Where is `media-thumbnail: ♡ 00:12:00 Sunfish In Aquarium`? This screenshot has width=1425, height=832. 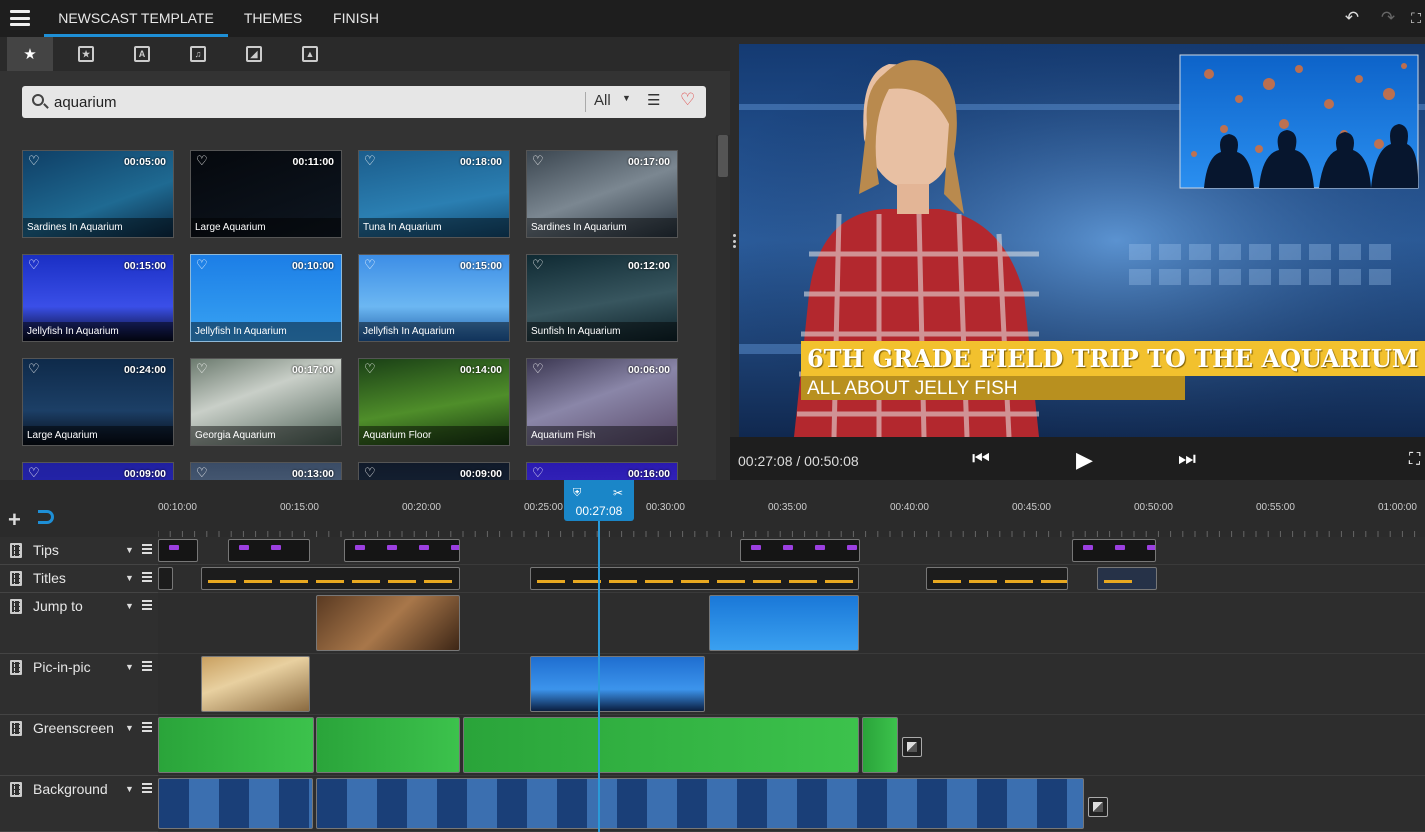
media-thumbnail: ♡ 00:12:00 Sunfish In Aquarium is located at coordinates (602, 298).